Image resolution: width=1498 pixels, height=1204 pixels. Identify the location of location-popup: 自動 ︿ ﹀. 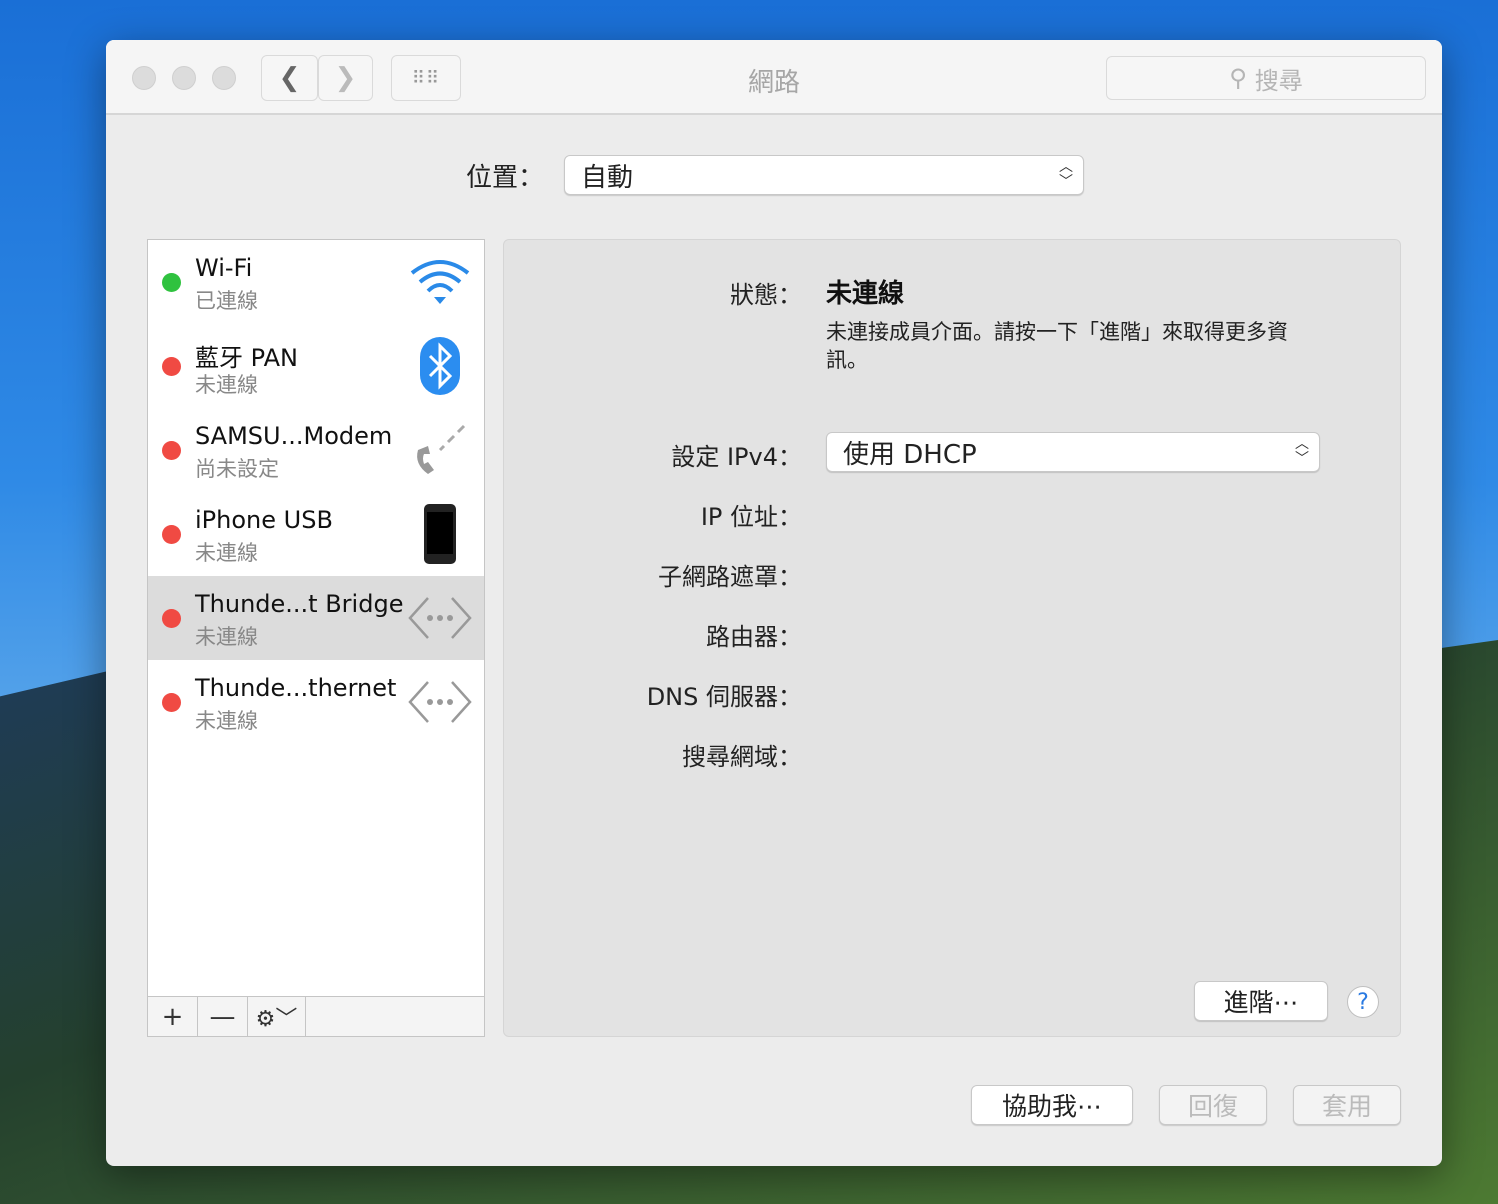
(824, 175).